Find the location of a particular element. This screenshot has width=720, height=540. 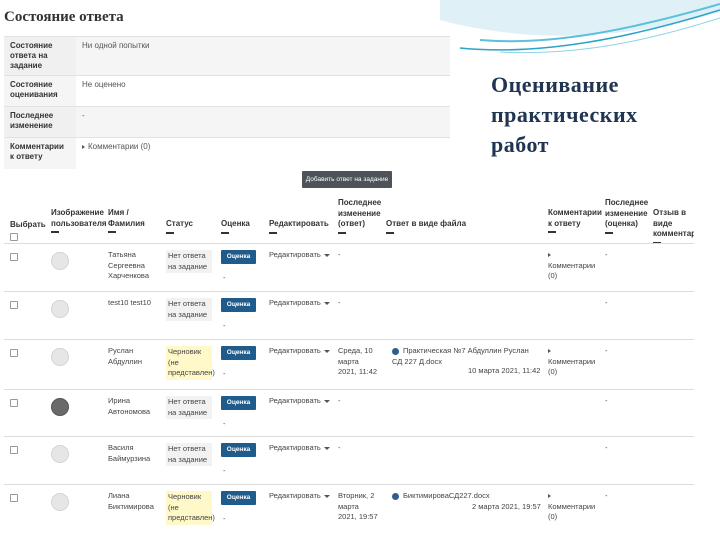

header-name: Имя / Фамилия is located at coordinates (133, 220).